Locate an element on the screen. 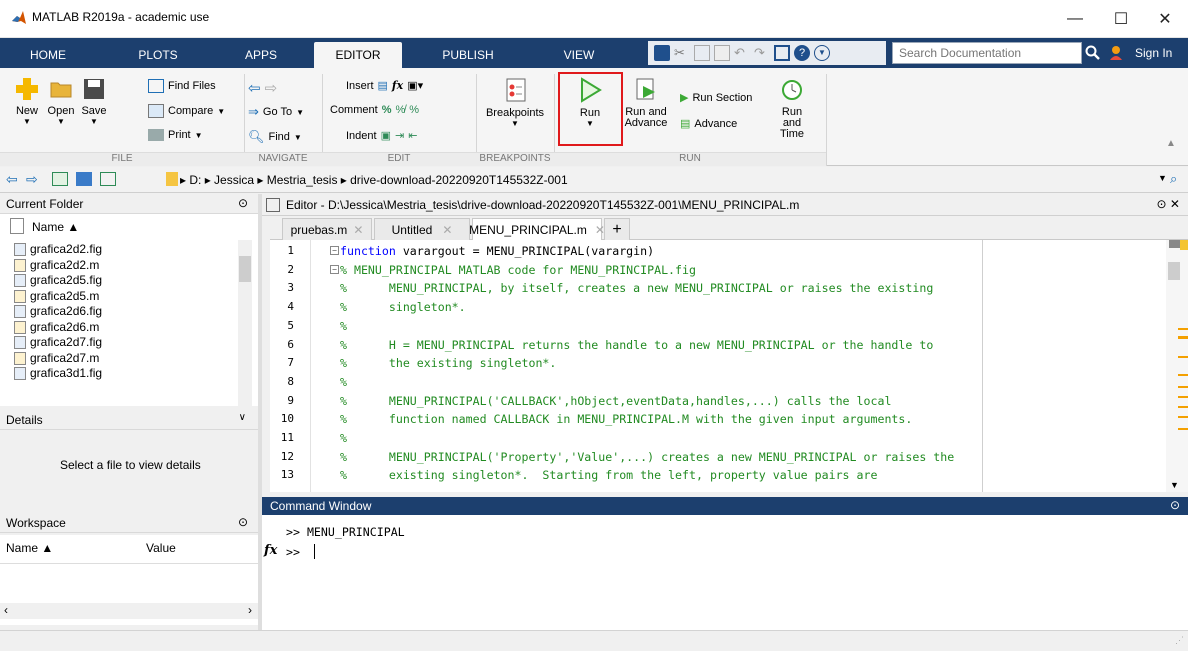 This screenshot has width=1188, height=651. save-button: Save ▼ is located at coordinates (94, 111).